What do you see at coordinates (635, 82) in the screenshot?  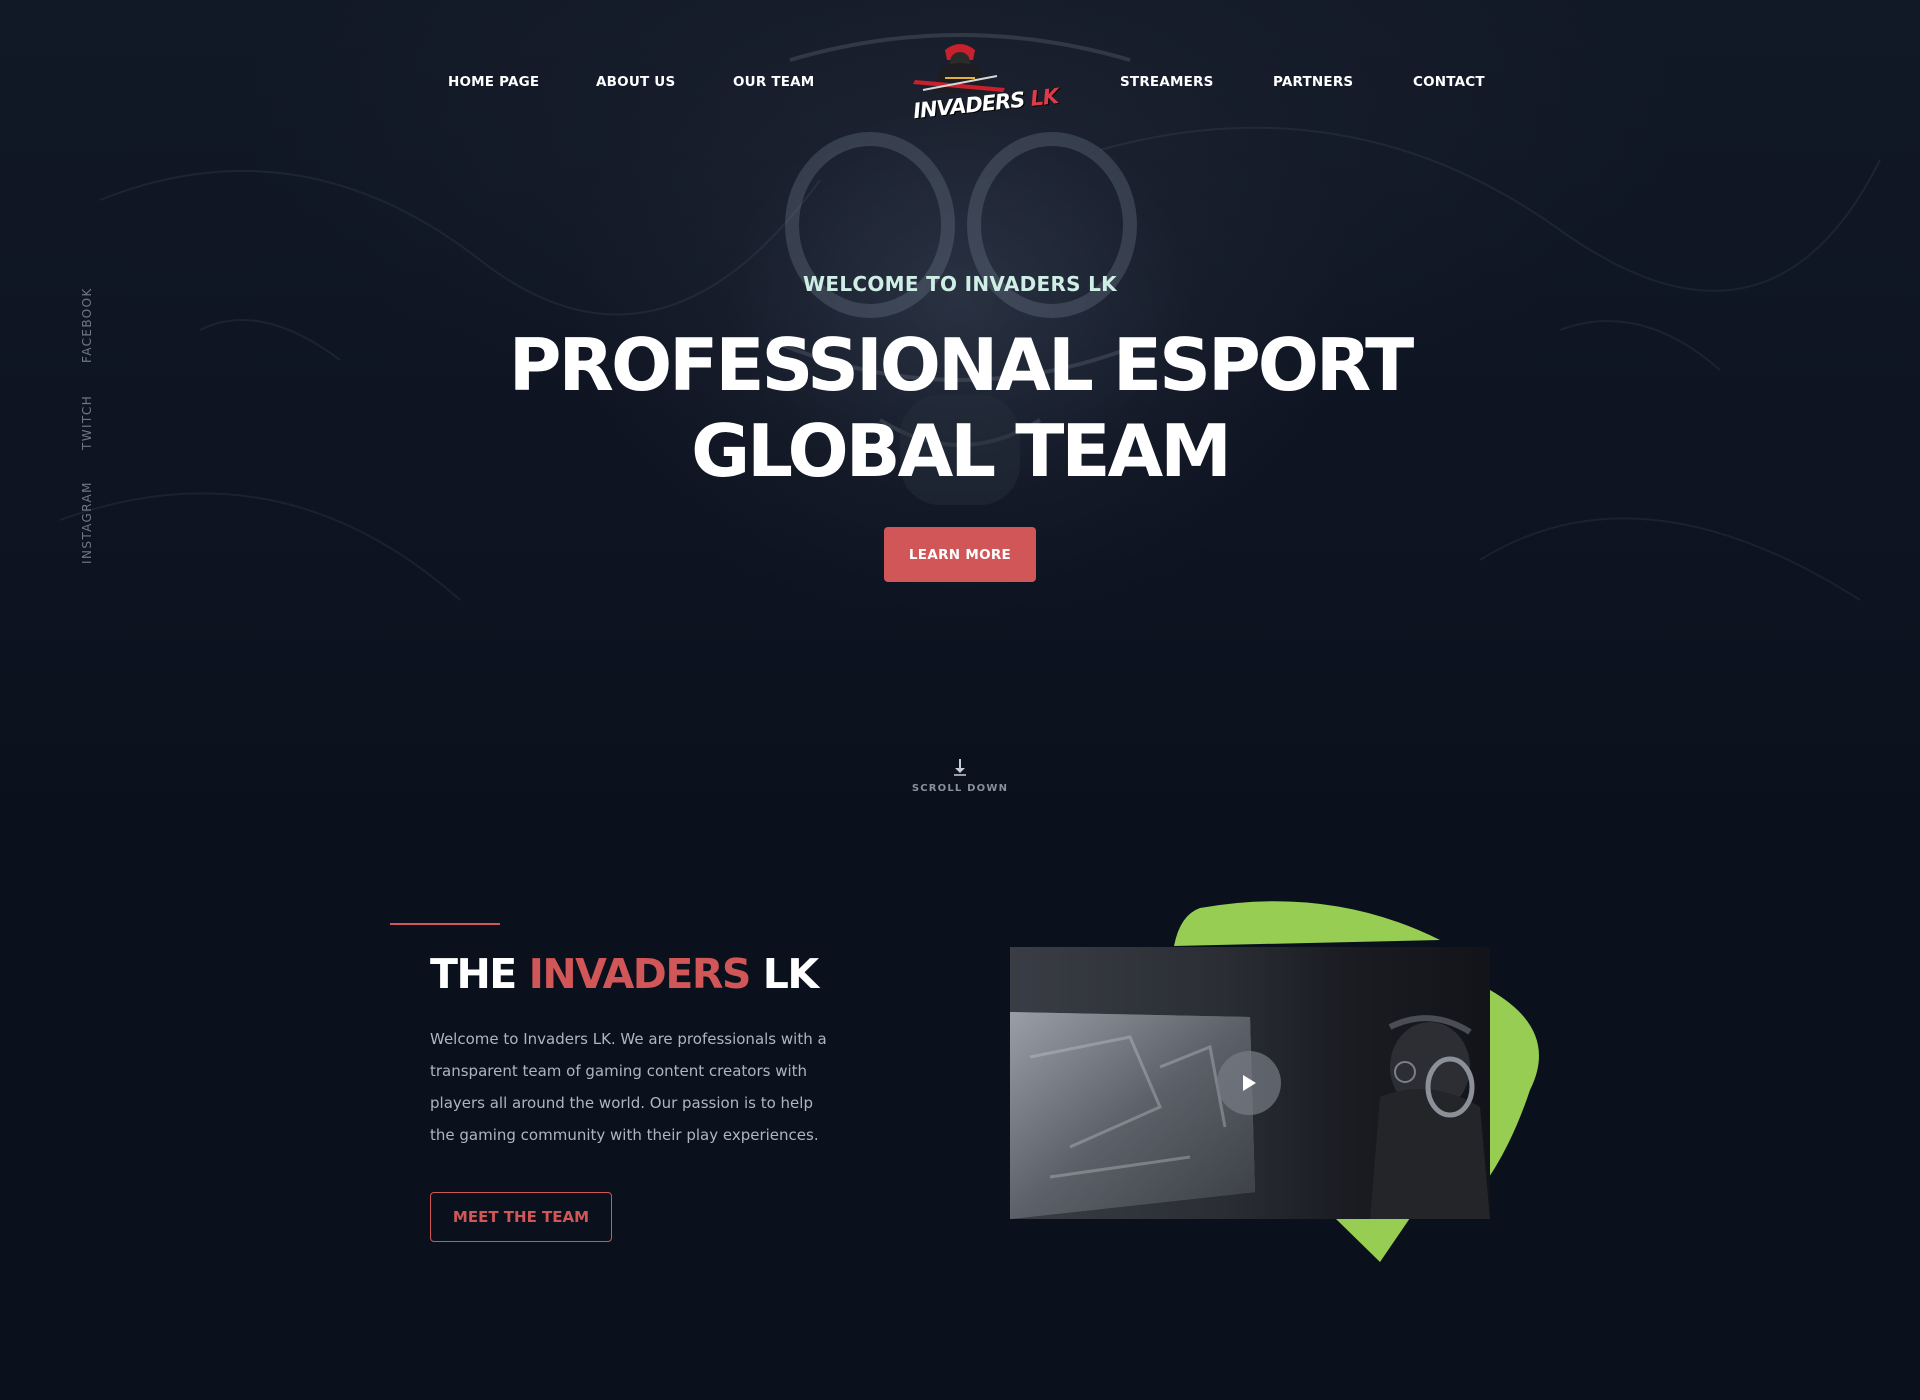 I see `nav-about-us: ABOUT US` at bounding box center [635, 82].